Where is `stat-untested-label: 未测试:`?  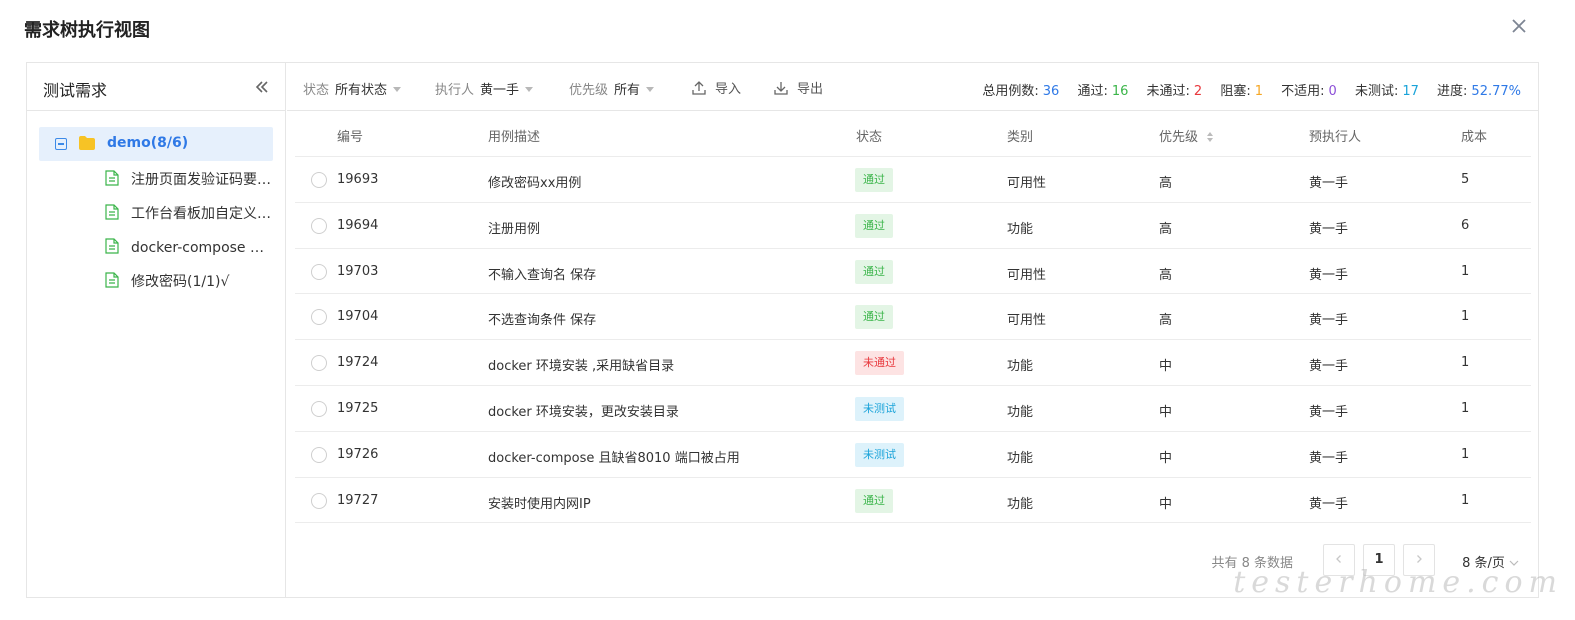 stat-untested-label: 未测试: is located at coordinates (1376, 91).